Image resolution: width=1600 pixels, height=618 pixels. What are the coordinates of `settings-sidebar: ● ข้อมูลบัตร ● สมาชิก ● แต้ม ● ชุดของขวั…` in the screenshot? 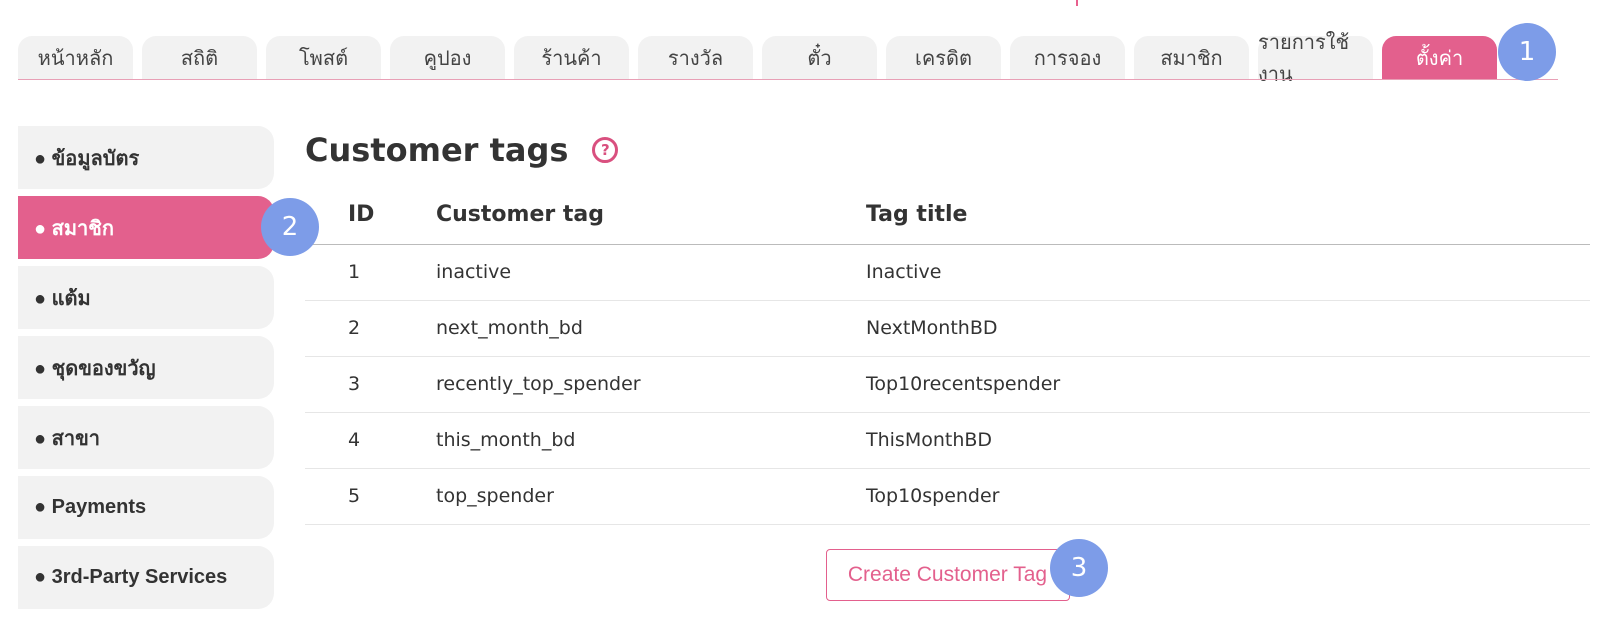 It's located at (146, 371).